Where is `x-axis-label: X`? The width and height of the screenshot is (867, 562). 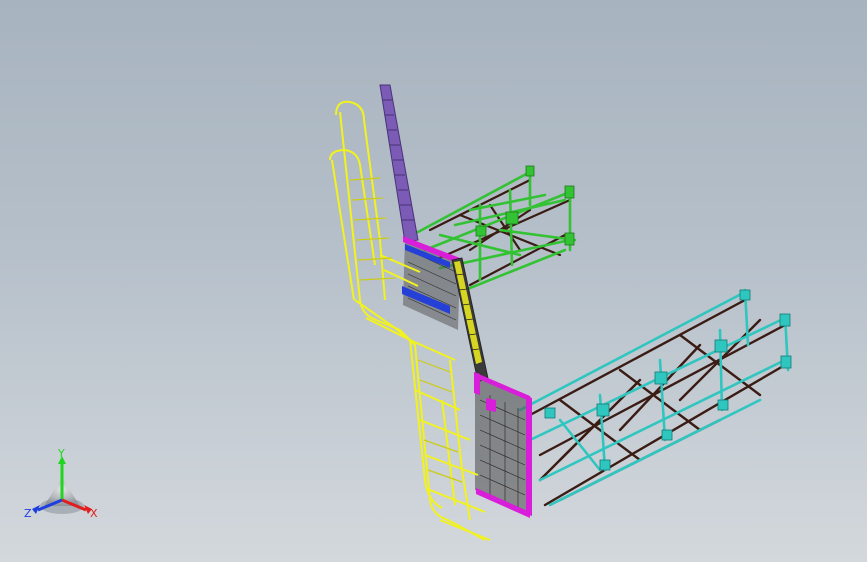 x-axis-label: X is located at coordinates (94, 513).